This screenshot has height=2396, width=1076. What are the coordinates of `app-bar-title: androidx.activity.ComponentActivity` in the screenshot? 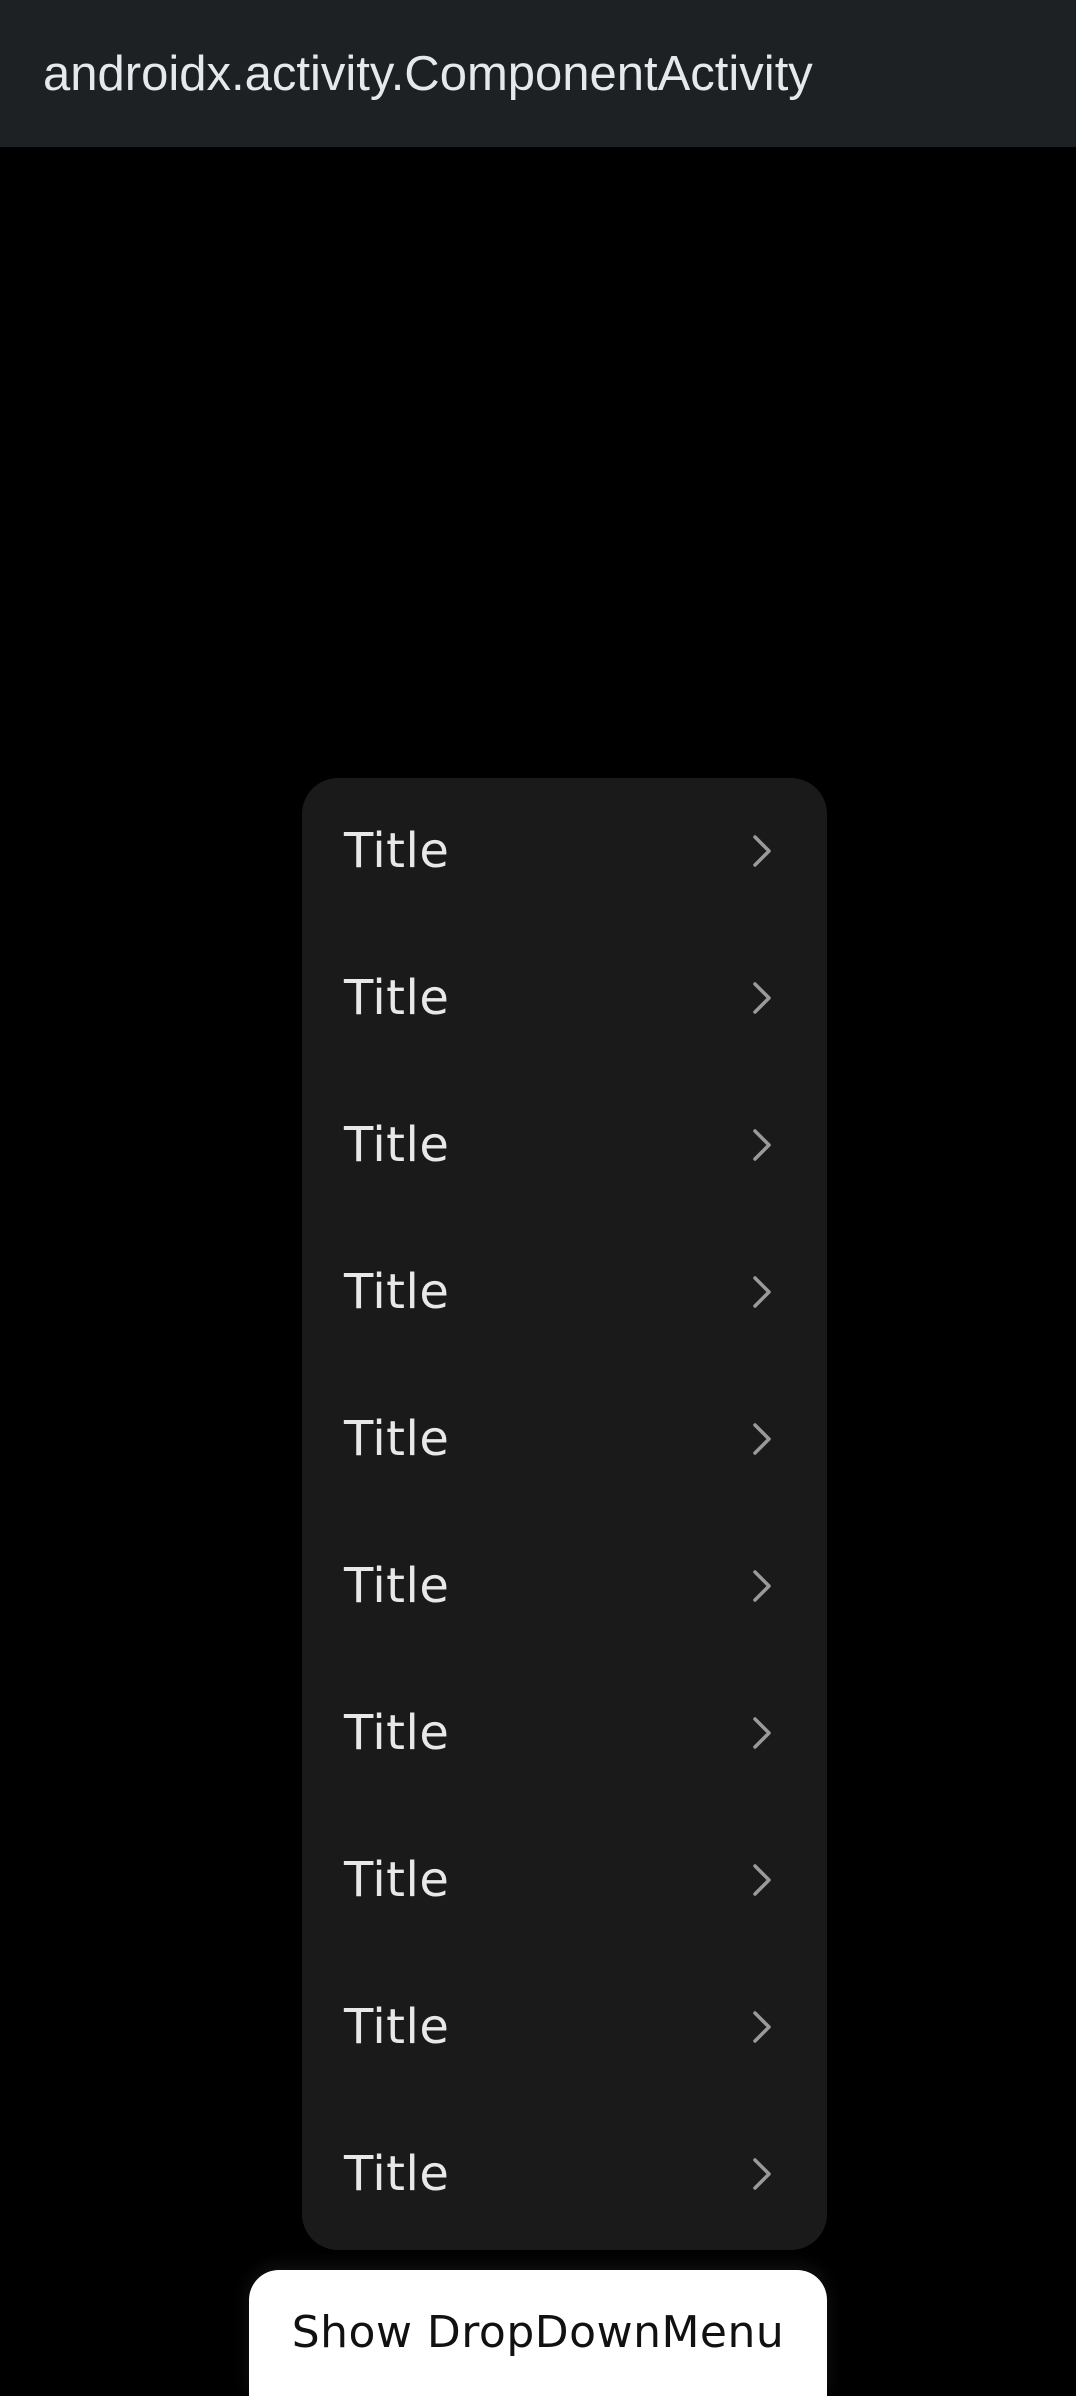 It's located at (428, 73).